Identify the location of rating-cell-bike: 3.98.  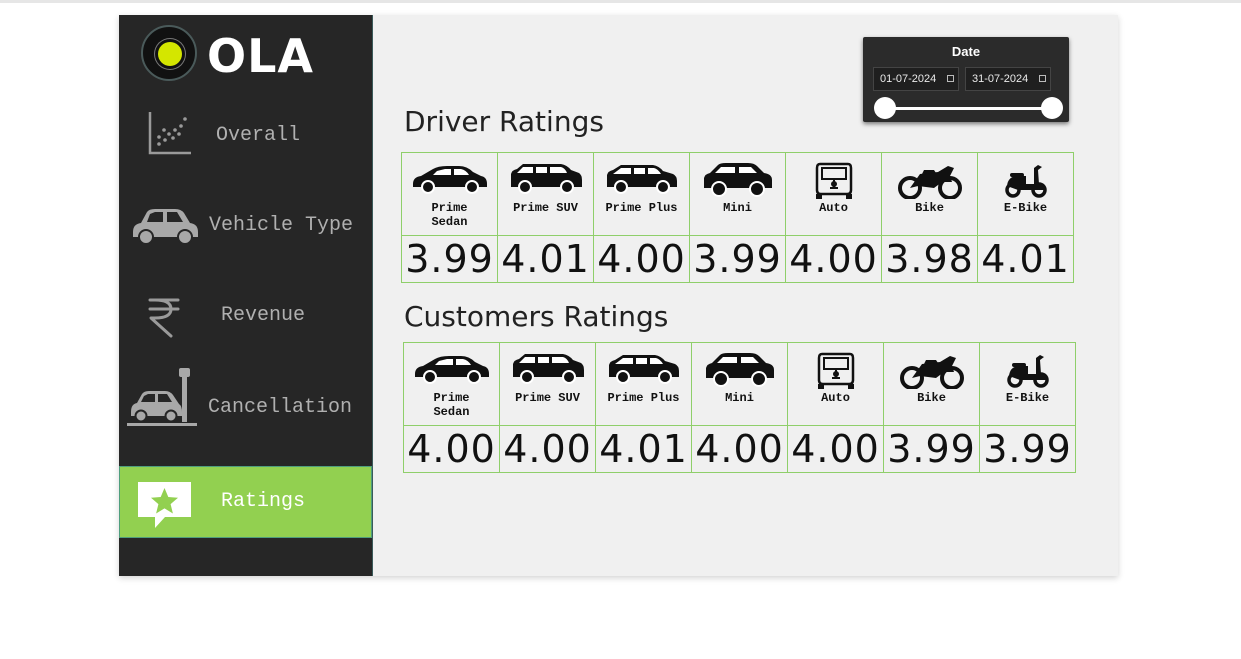
(929, 259).